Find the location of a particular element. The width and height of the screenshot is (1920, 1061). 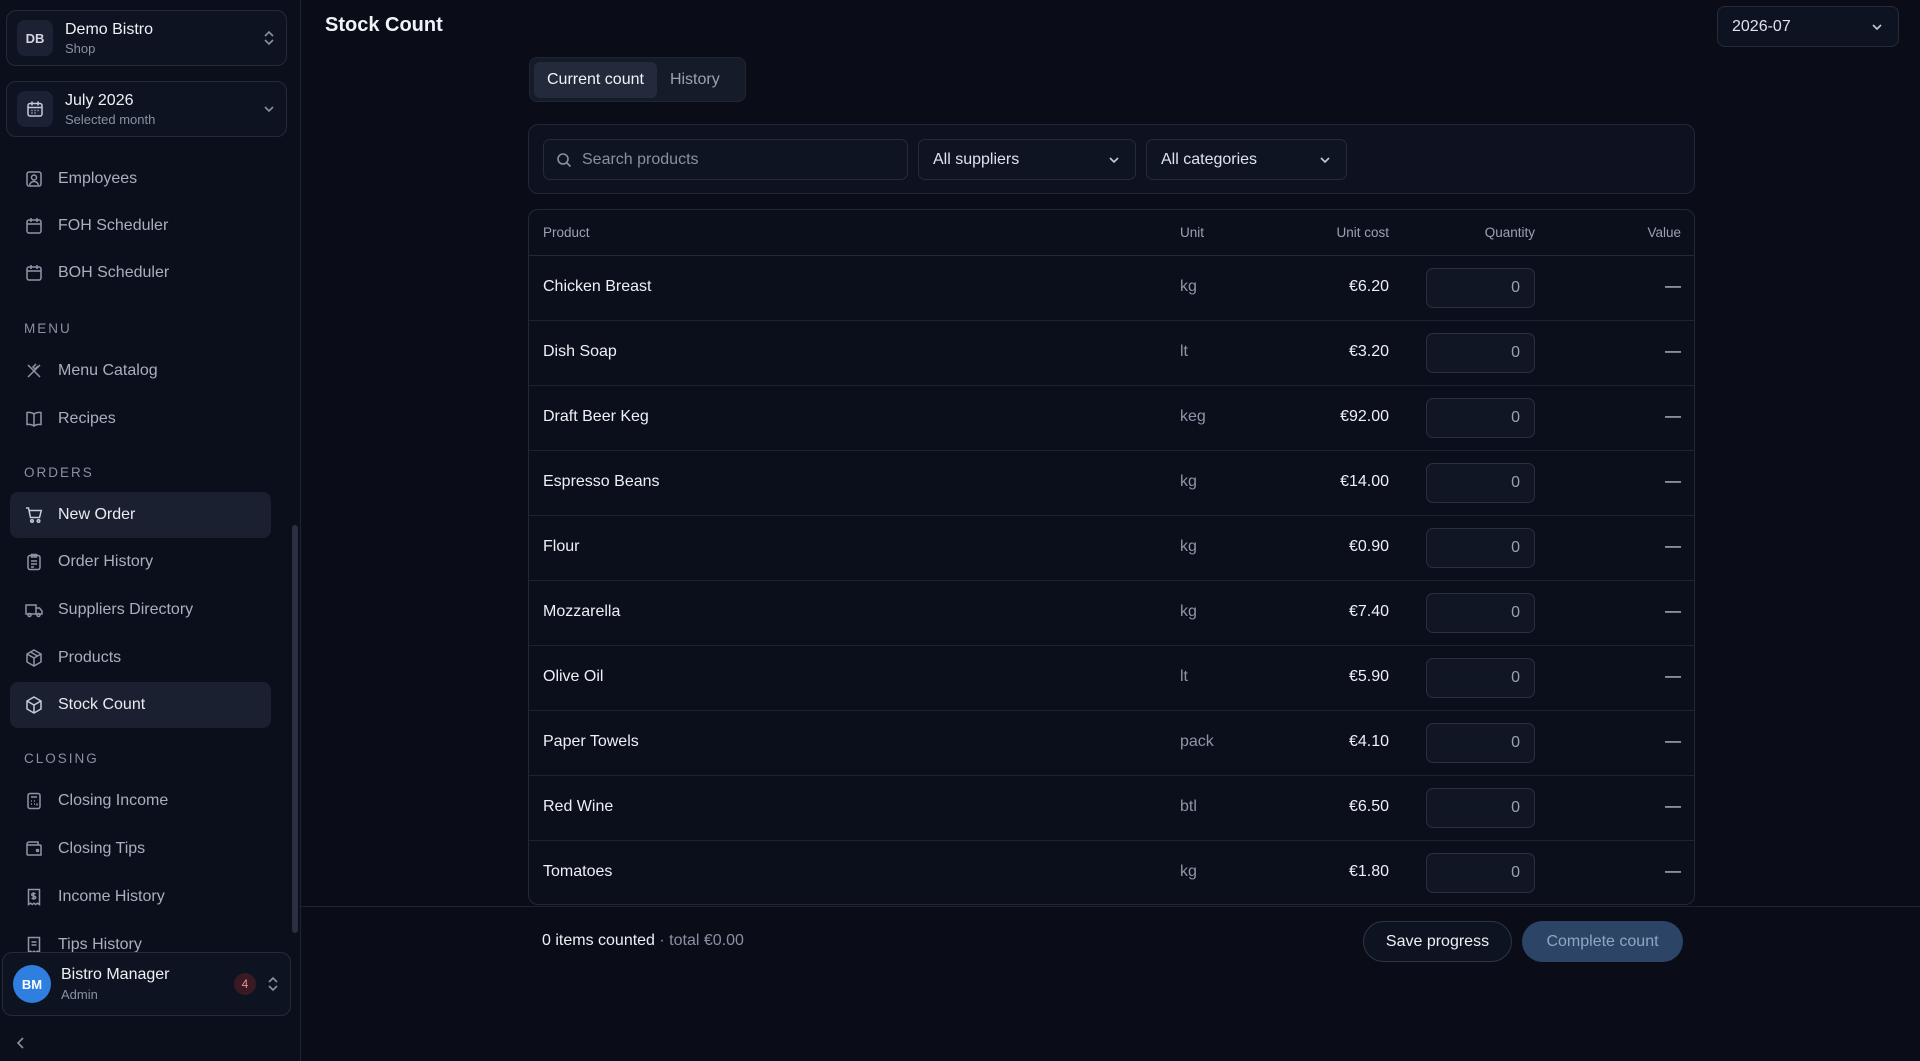

sidebar-item-label: Suppliers Directory is located at coordinates (126, 609).